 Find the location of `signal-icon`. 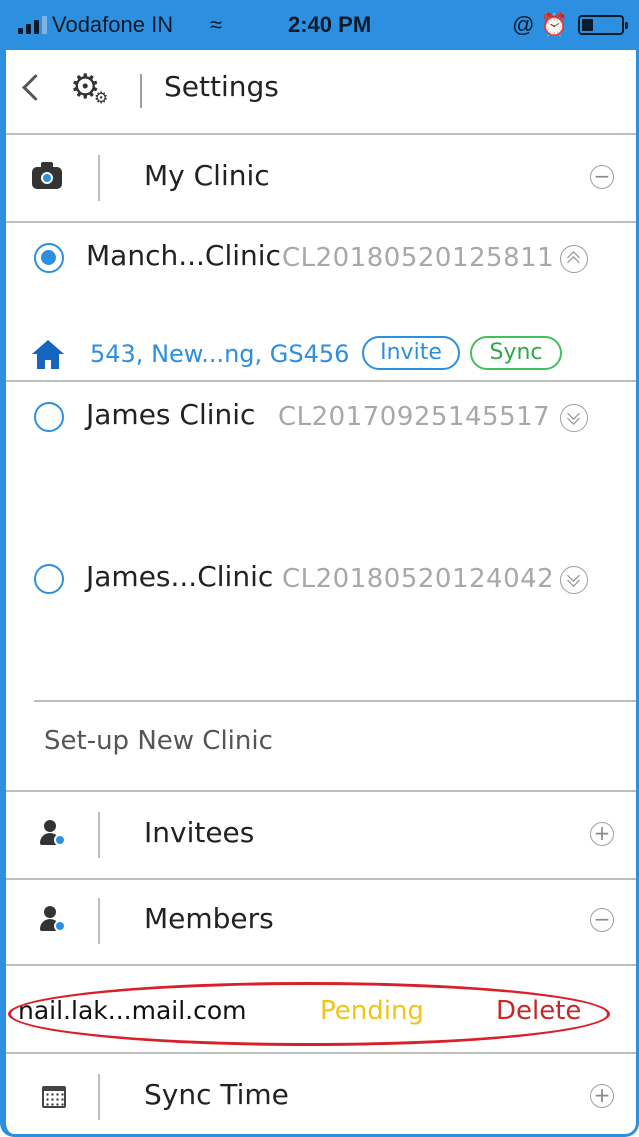

signal-icon is located at coordinates (32, 24).